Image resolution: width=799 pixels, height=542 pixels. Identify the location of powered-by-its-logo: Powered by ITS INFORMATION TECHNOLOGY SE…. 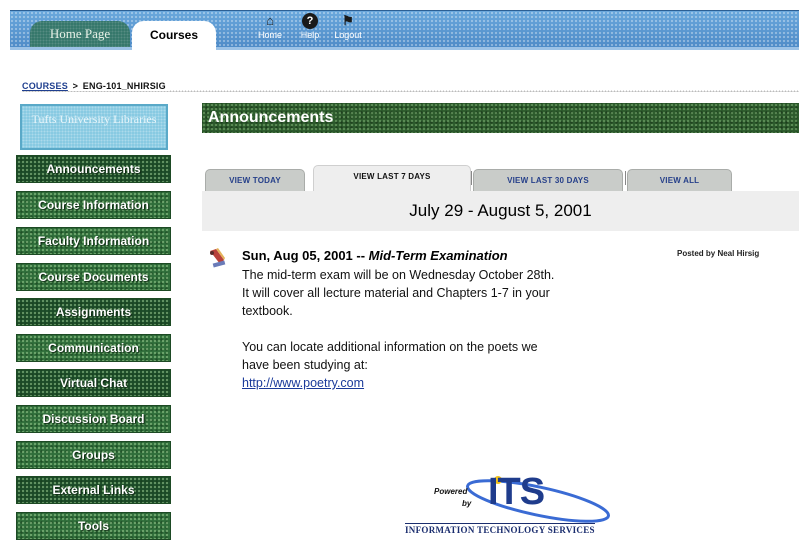
(507, 502).